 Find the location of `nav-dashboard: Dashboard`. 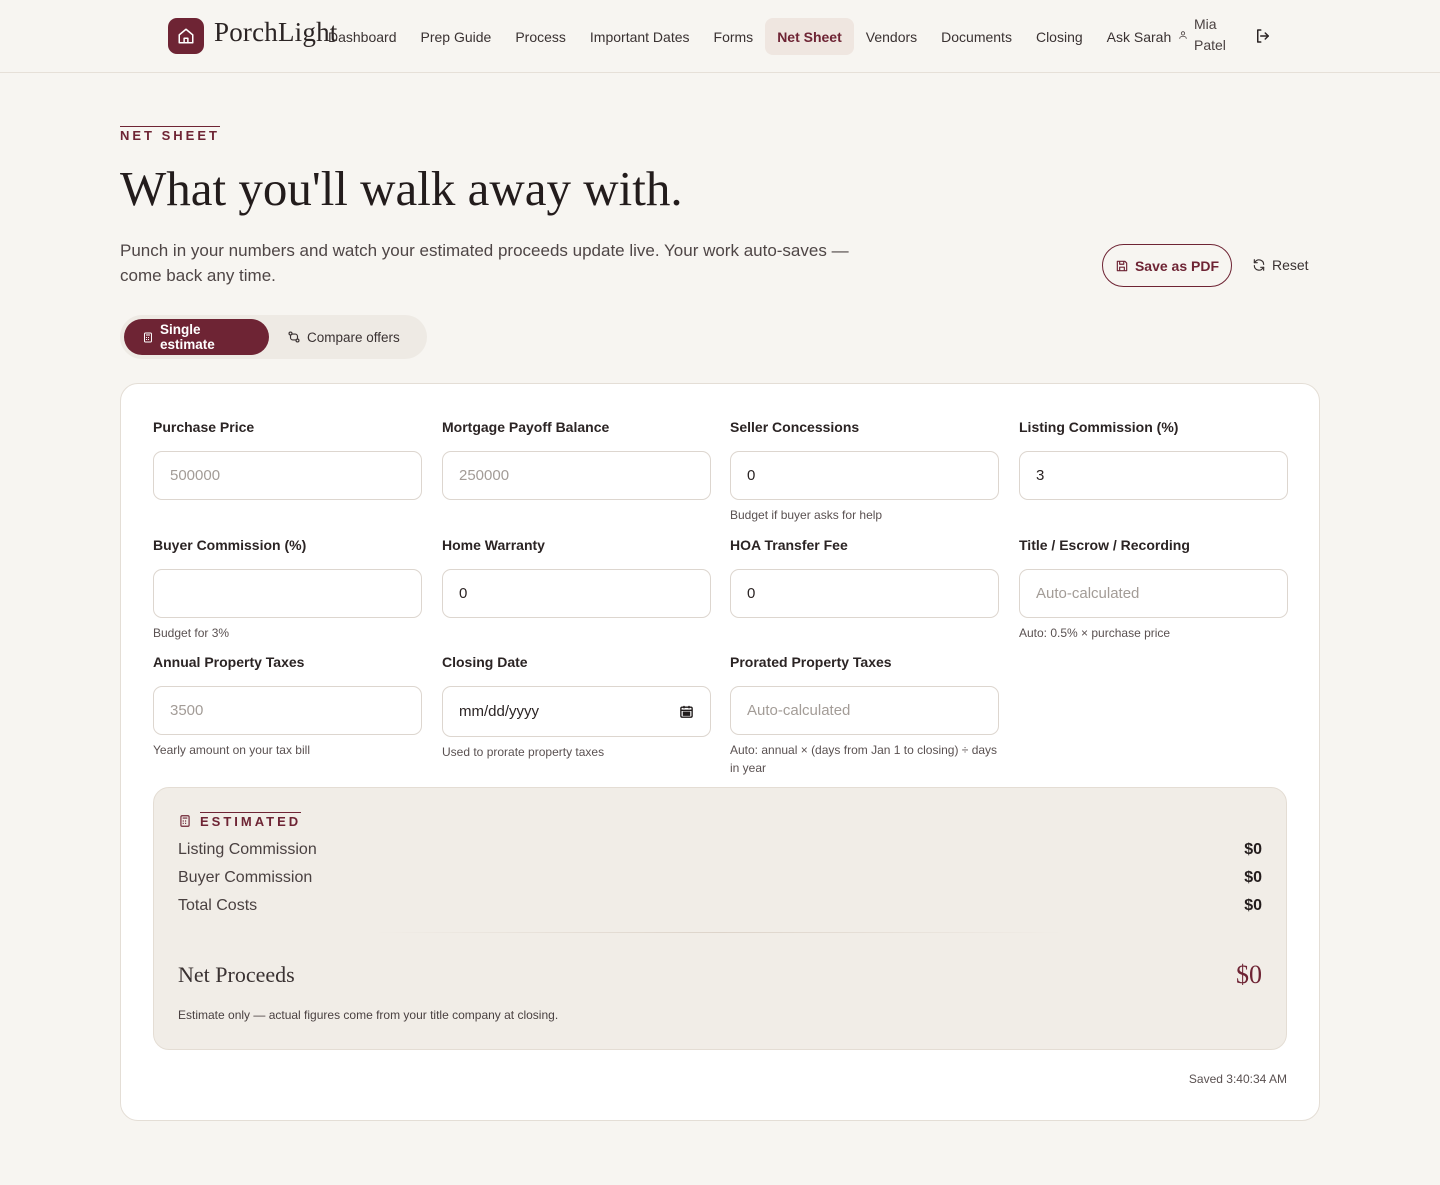

nav-dashboard: Dashboard is located at coordinates (362, 36).